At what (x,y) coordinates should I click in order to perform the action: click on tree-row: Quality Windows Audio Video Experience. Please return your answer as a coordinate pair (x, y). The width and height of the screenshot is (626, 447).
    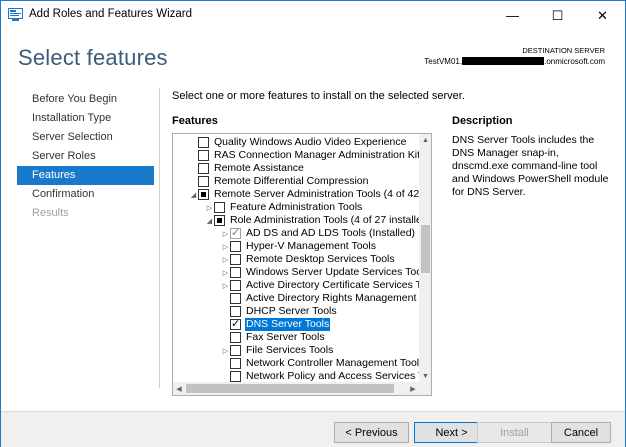
    Looking at the image, I should click on (304, 142).